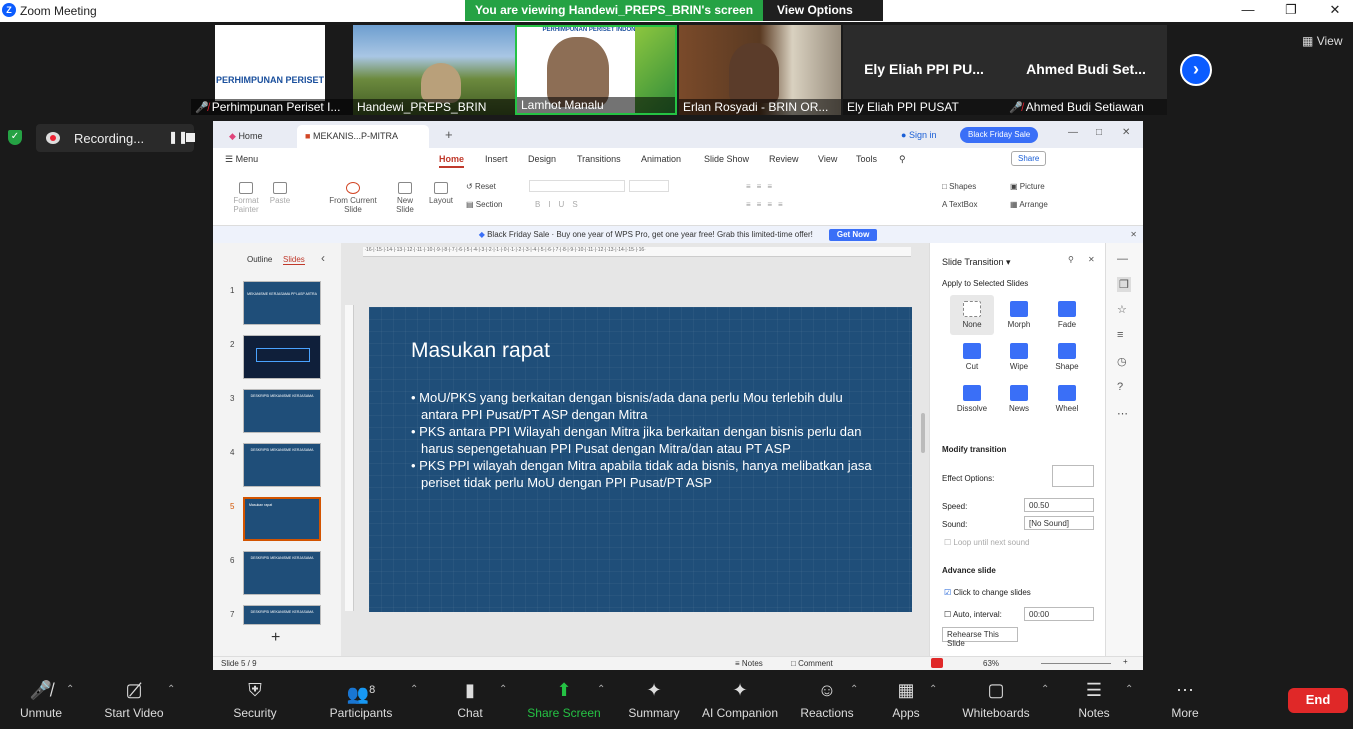 Image resolution: width=1353 pixels, height=729 pixels. What do you see at coordinates (923, 433) in the screenshot?
I see `scrollbar-thumb` at bounding box center [923, 433].